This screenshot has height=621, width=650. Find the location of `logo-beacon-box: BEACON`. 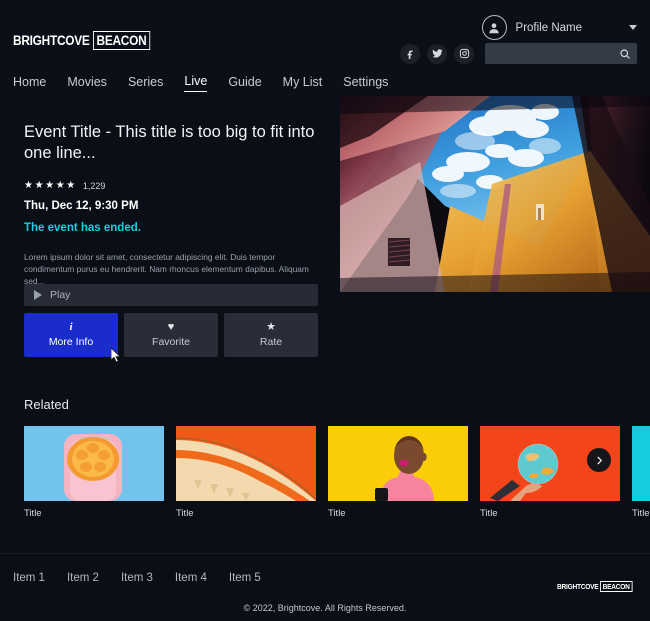

logo-beacon-box: BEACON is located at coordinates (121, 40).